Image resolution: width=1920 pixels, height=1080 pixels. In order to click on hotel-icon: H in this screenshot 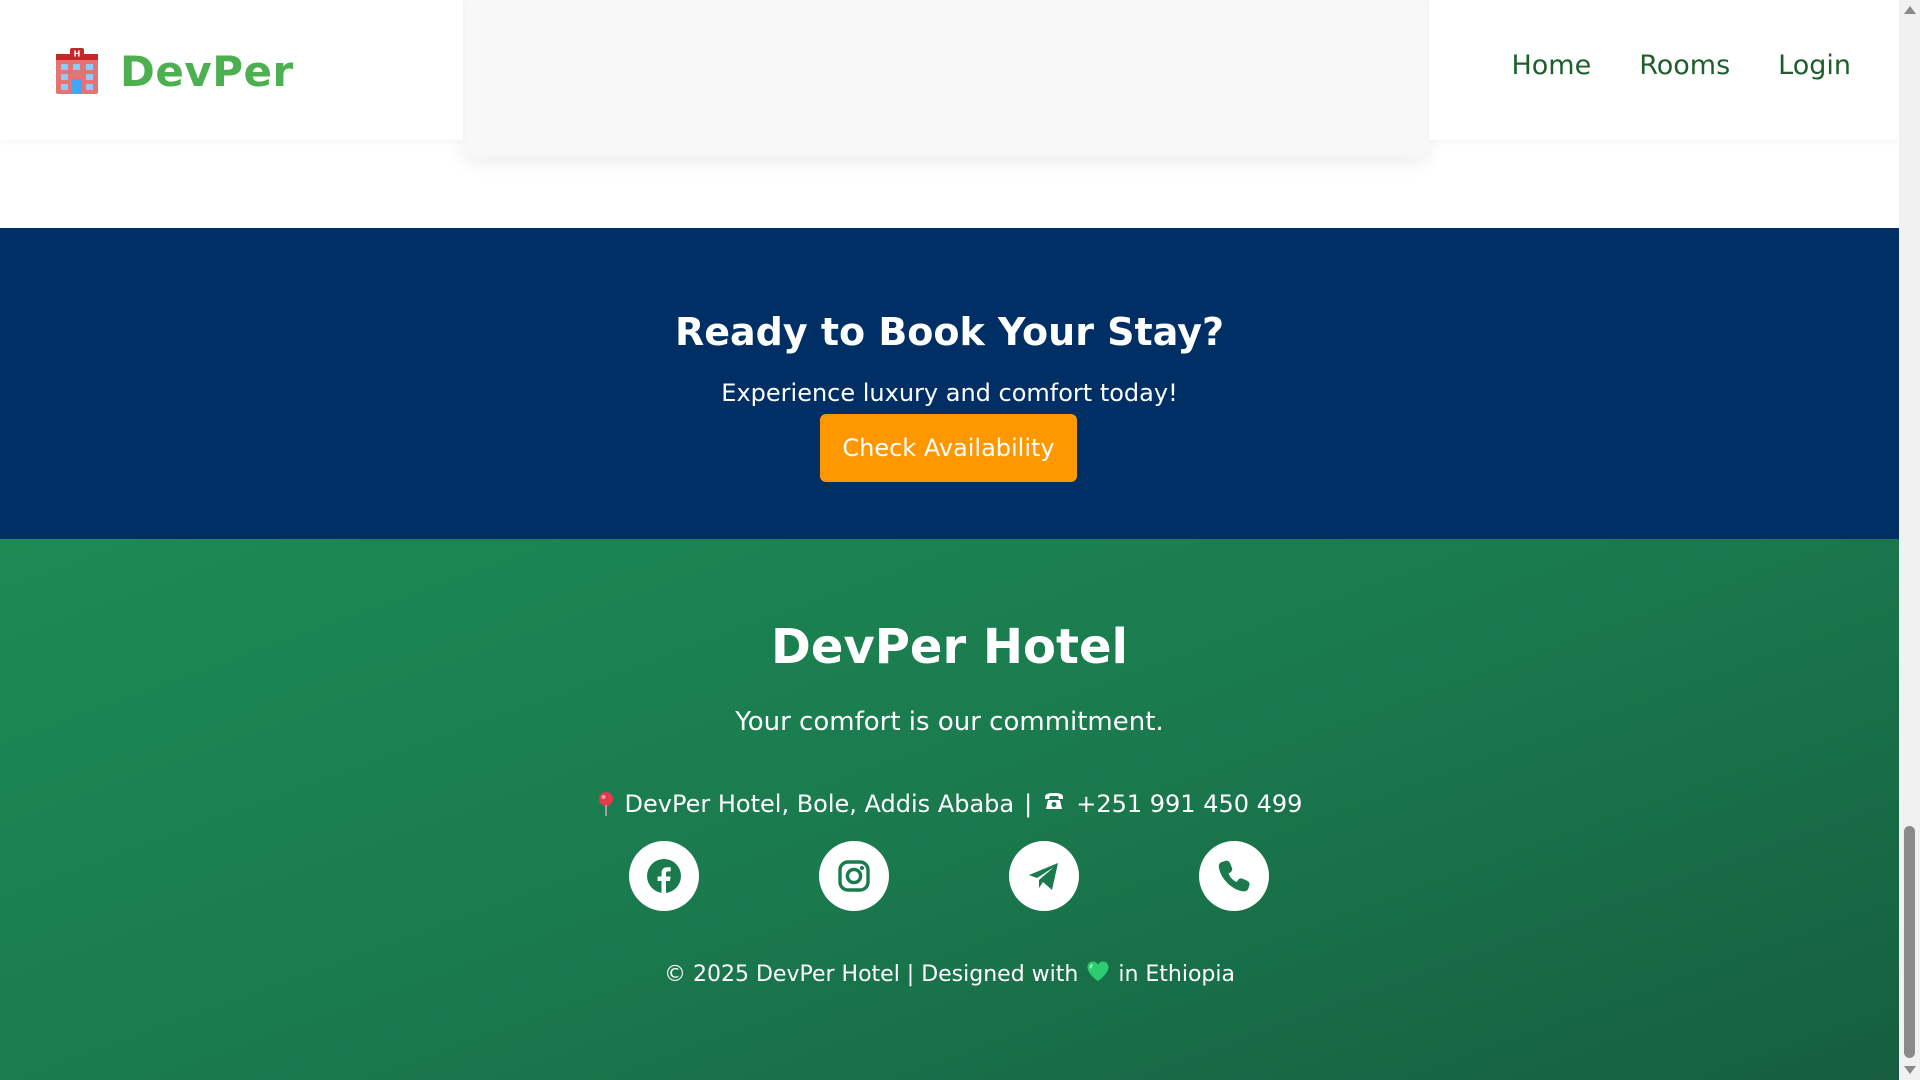, I will do `click(77, 71)`.